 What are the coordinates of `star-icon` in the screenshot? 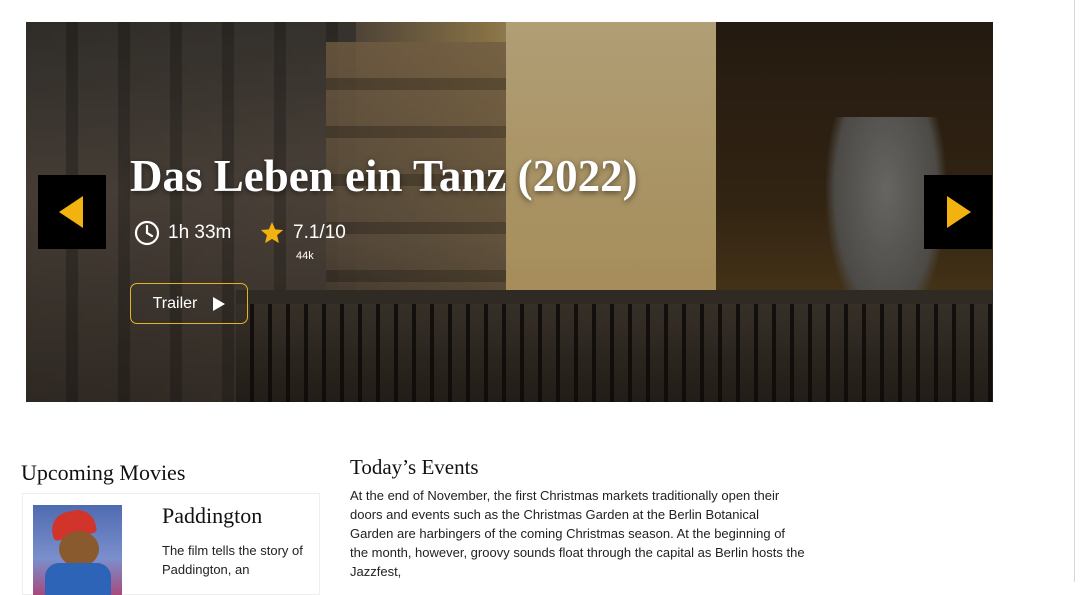 It's located at (272, 232).